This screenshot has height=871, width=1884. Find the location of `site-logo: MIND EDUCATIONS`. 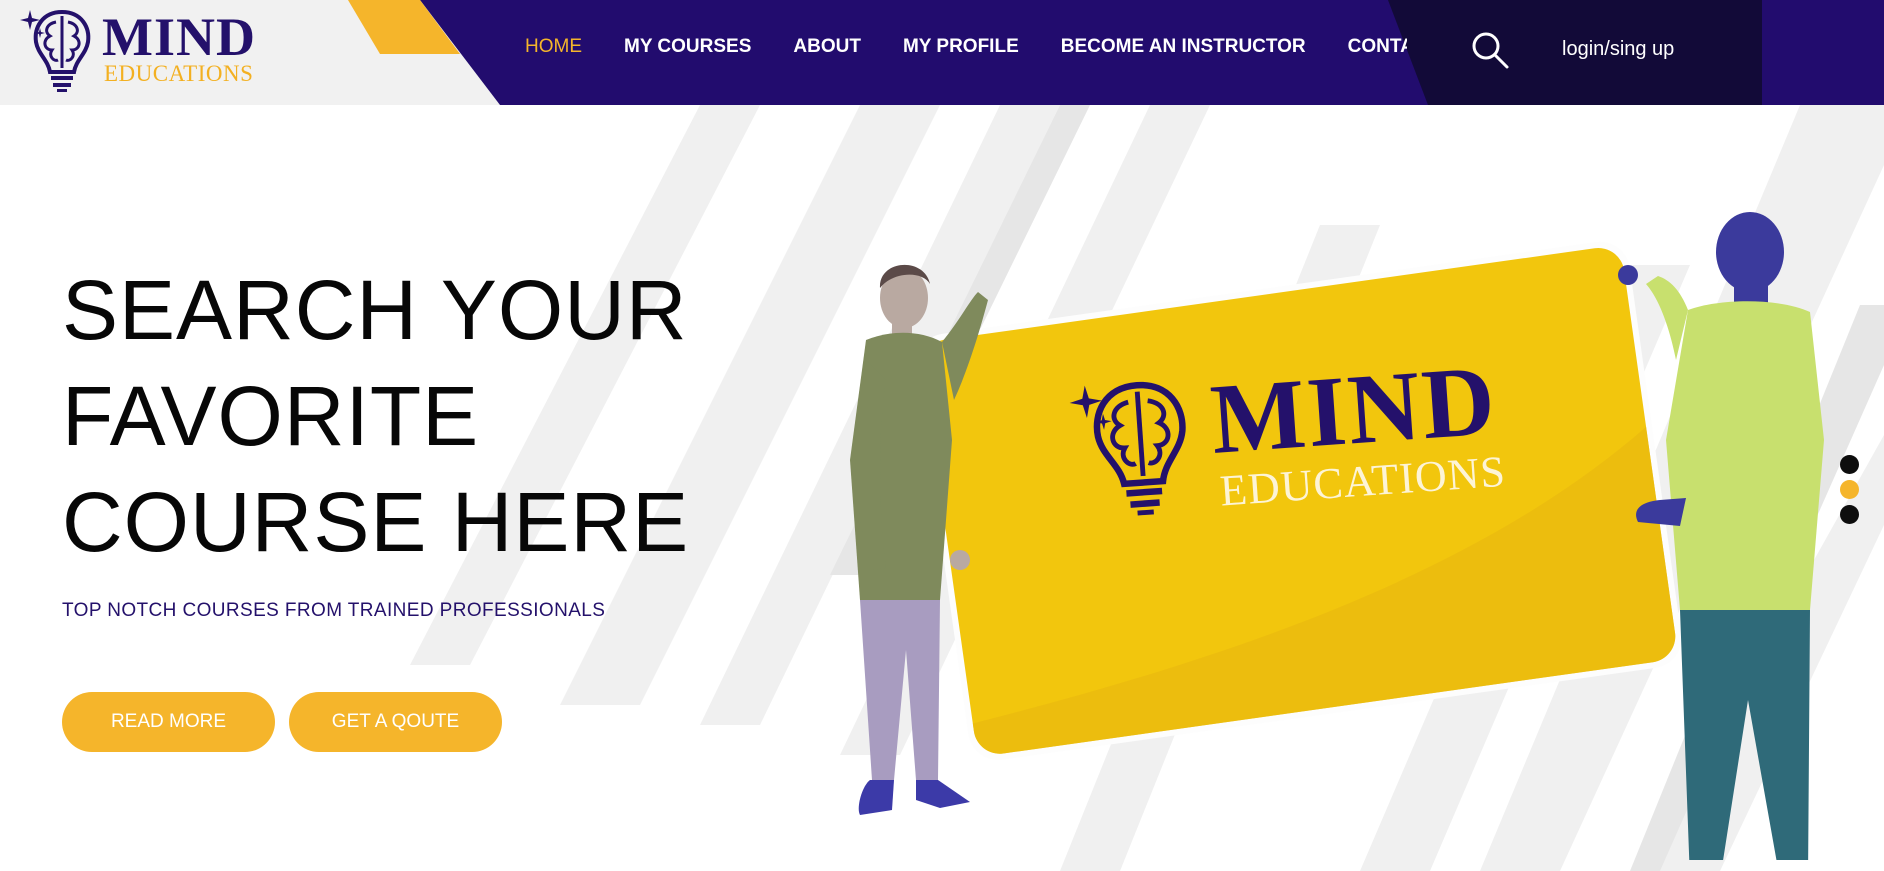

site-logo: MIND EDUCATIONS is located at coordinates (150, 49).